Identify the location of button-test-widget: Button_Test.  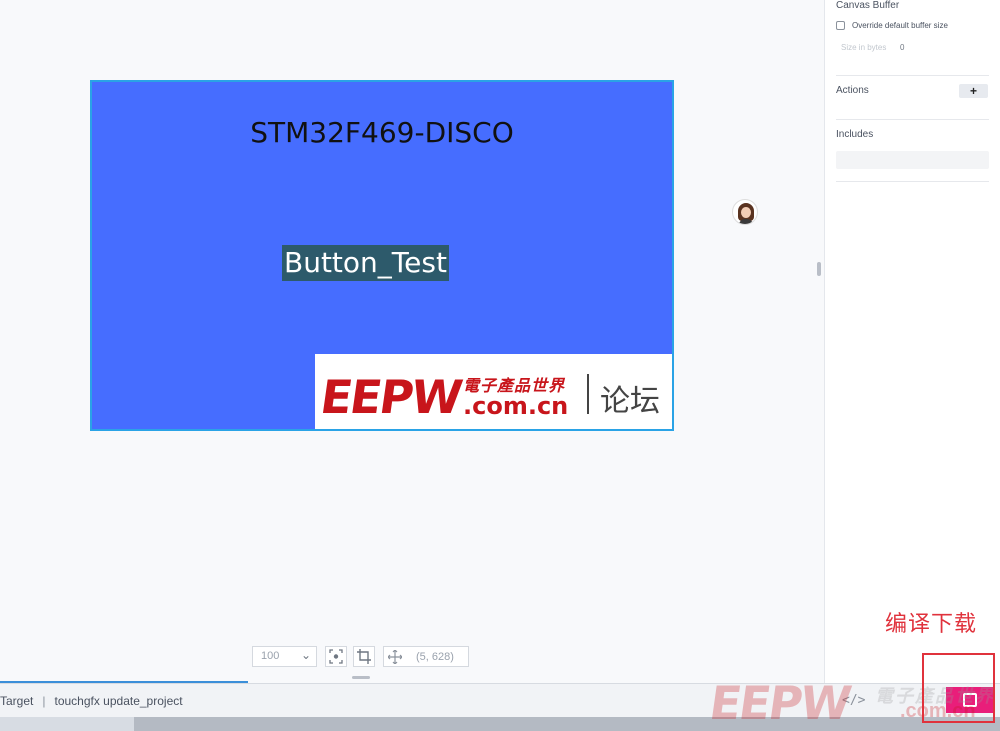
(365, 263).